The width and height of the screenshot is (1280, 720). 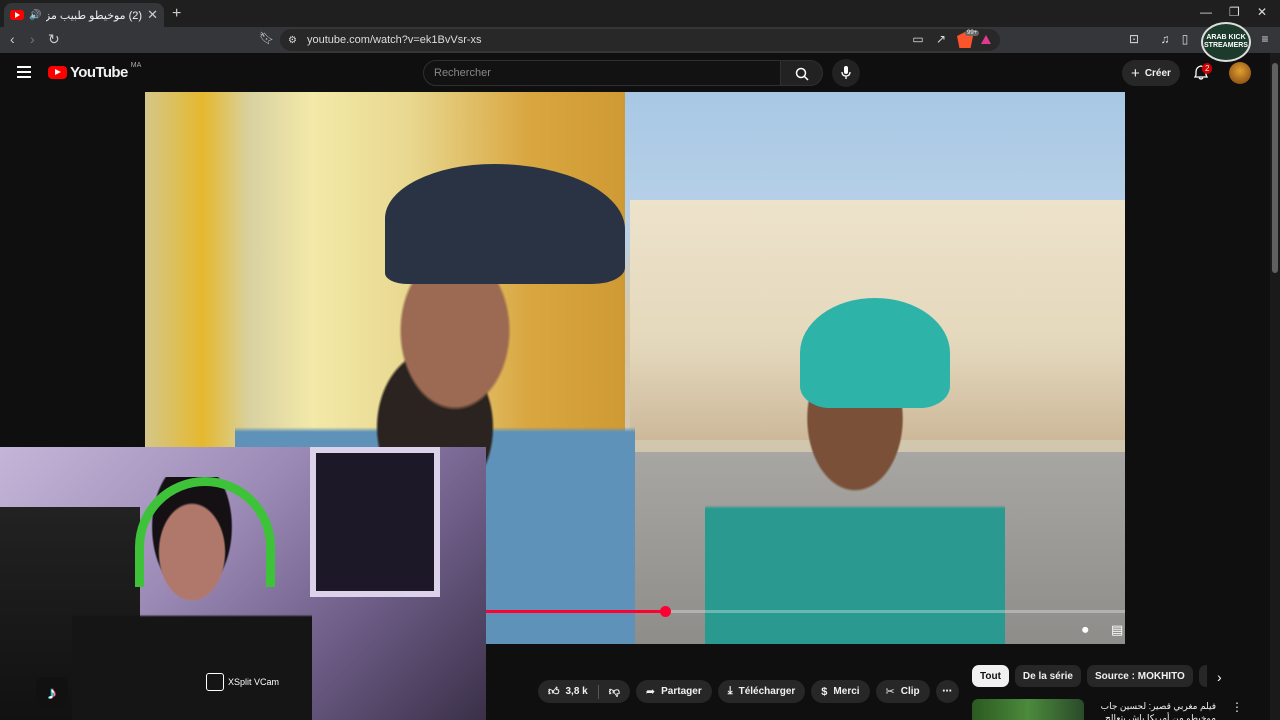 I want to click on recommendation-thumbnail, so click(x=1028, y=709).